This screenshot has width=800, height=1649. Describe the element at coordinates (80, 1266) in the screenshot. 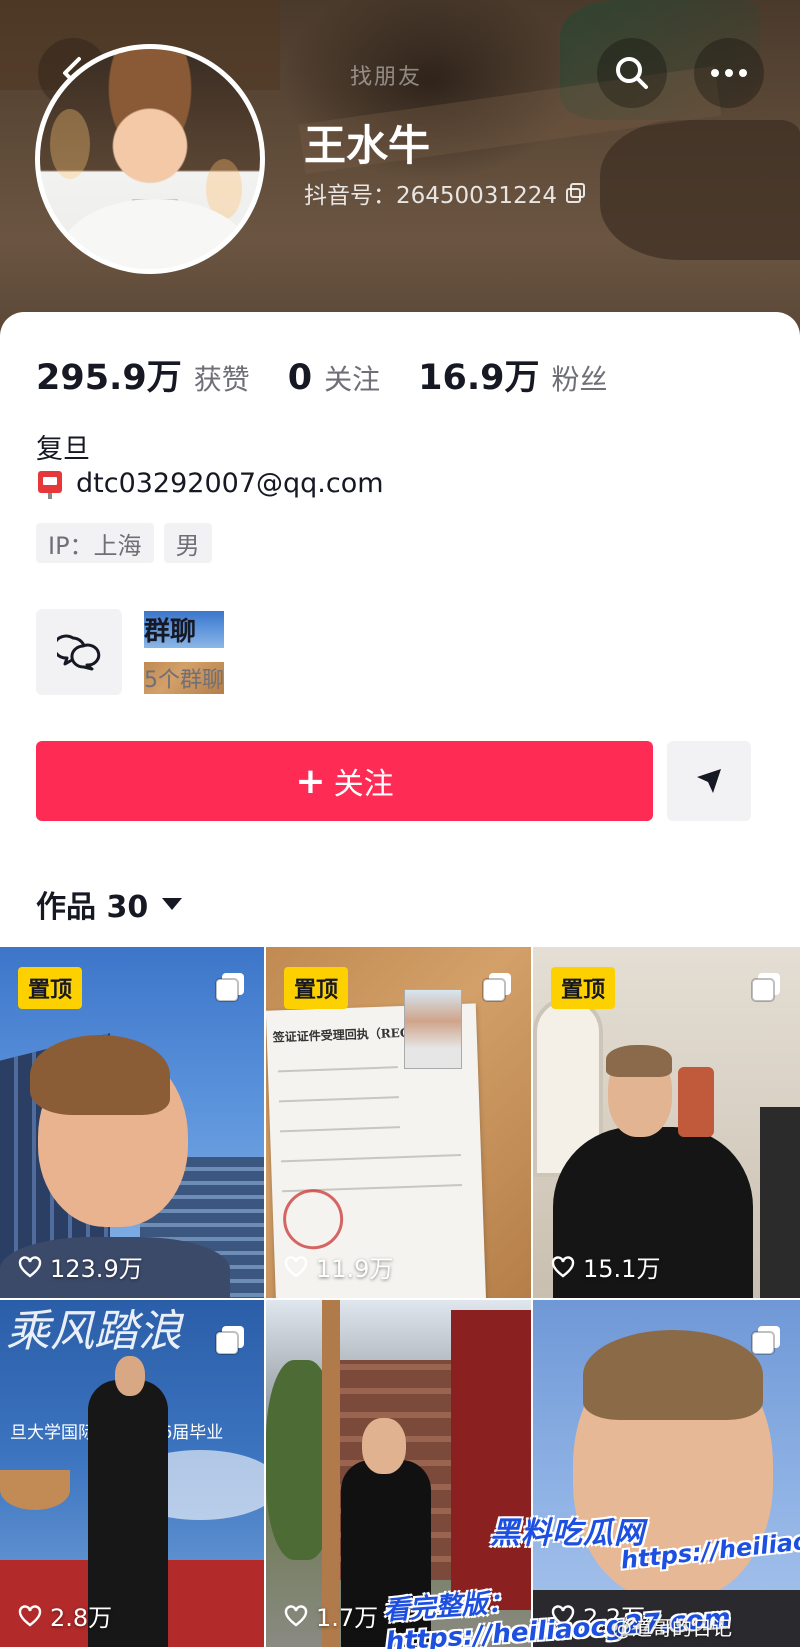

I see `like-count: 123.9万` at that location.